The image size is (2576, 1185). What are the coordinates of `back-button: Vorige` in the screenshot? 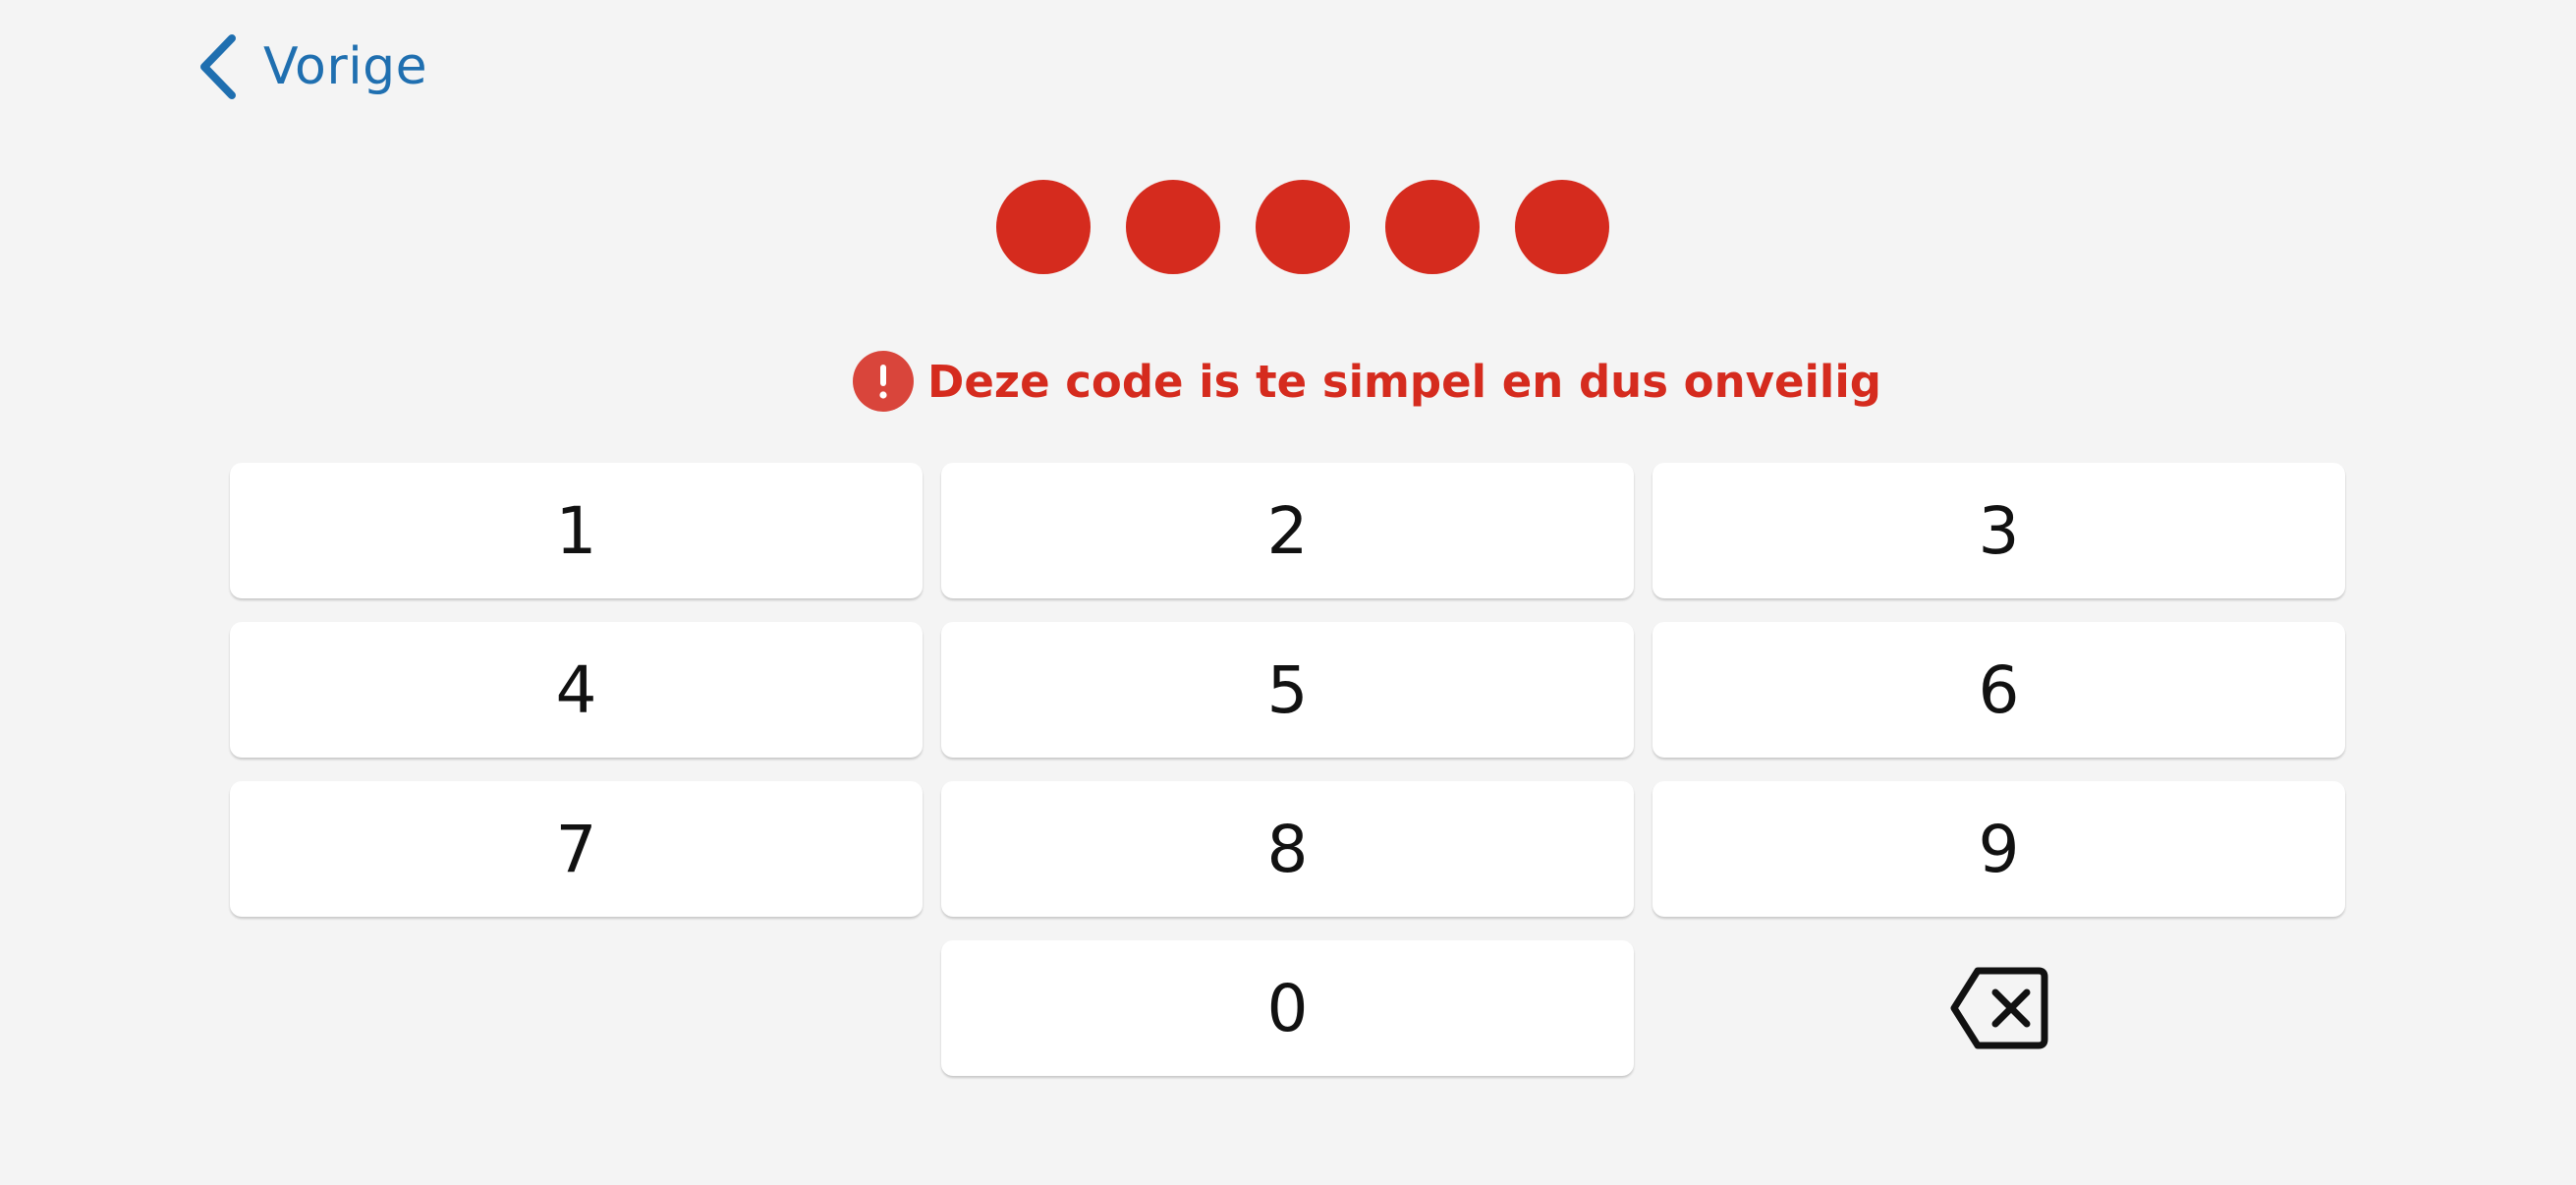 It's located at (311, 67).